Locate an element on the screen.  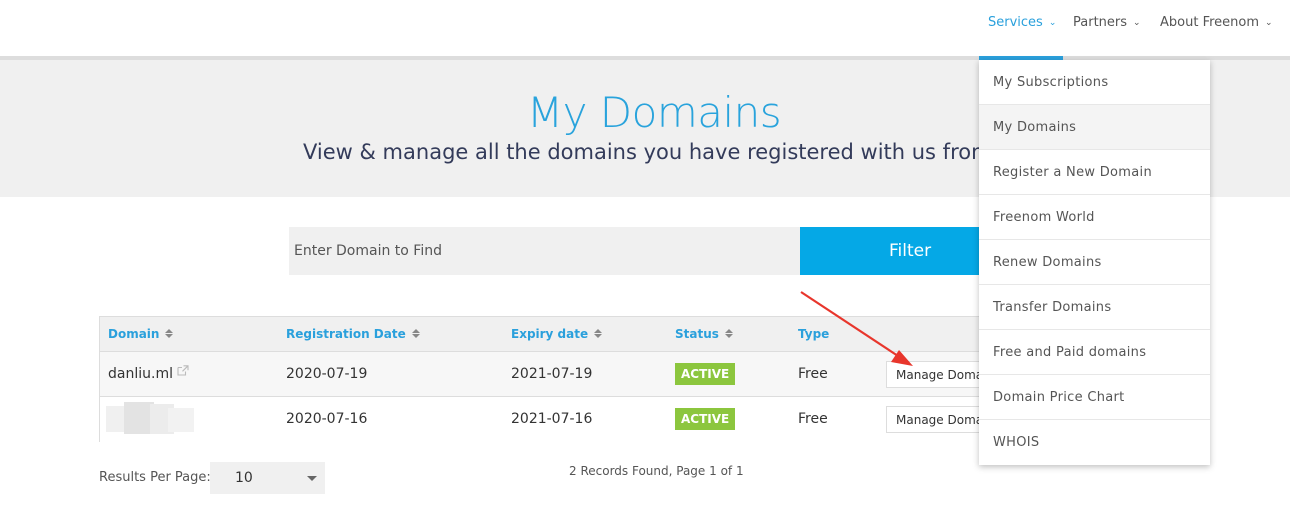
column-header-expiry-date: Expiry date is located at coordinates (557, 334).